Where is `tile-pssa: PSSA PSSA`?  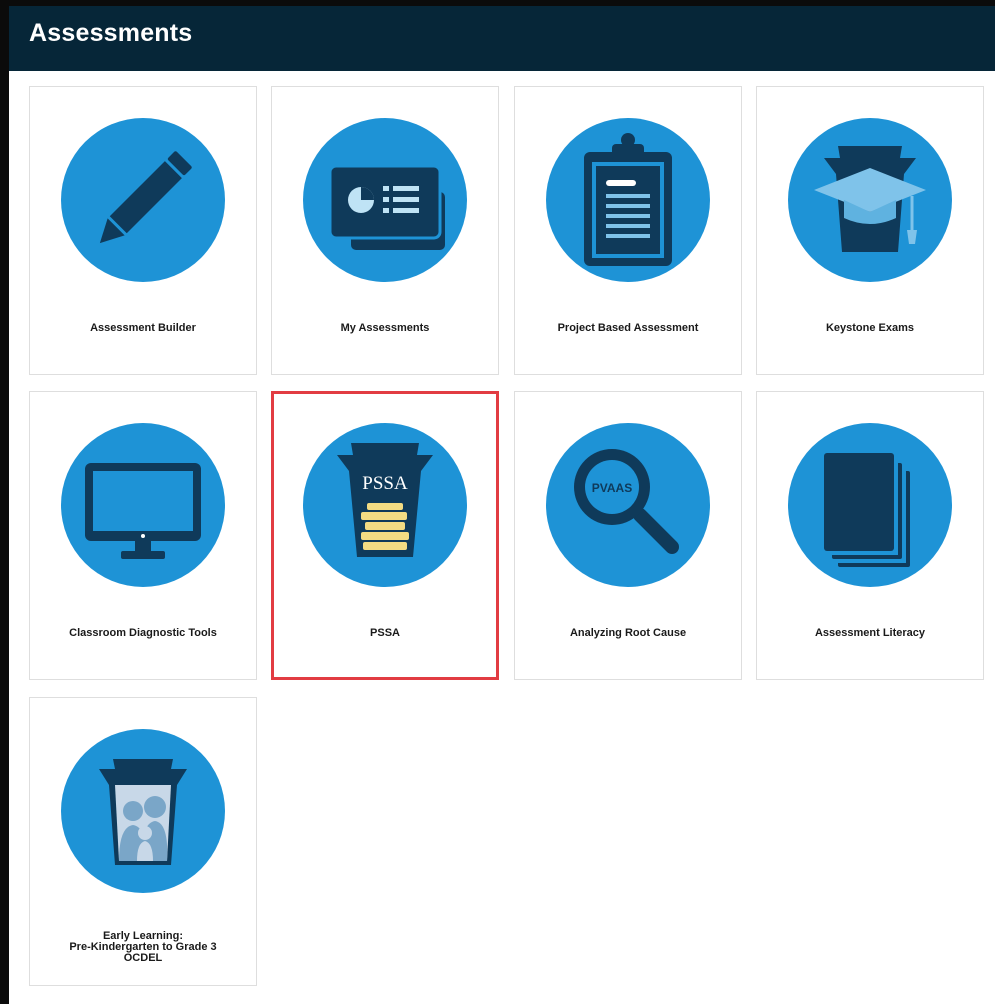
tile-pssa: PSSA PSSA is located at coordinates (385, 535).